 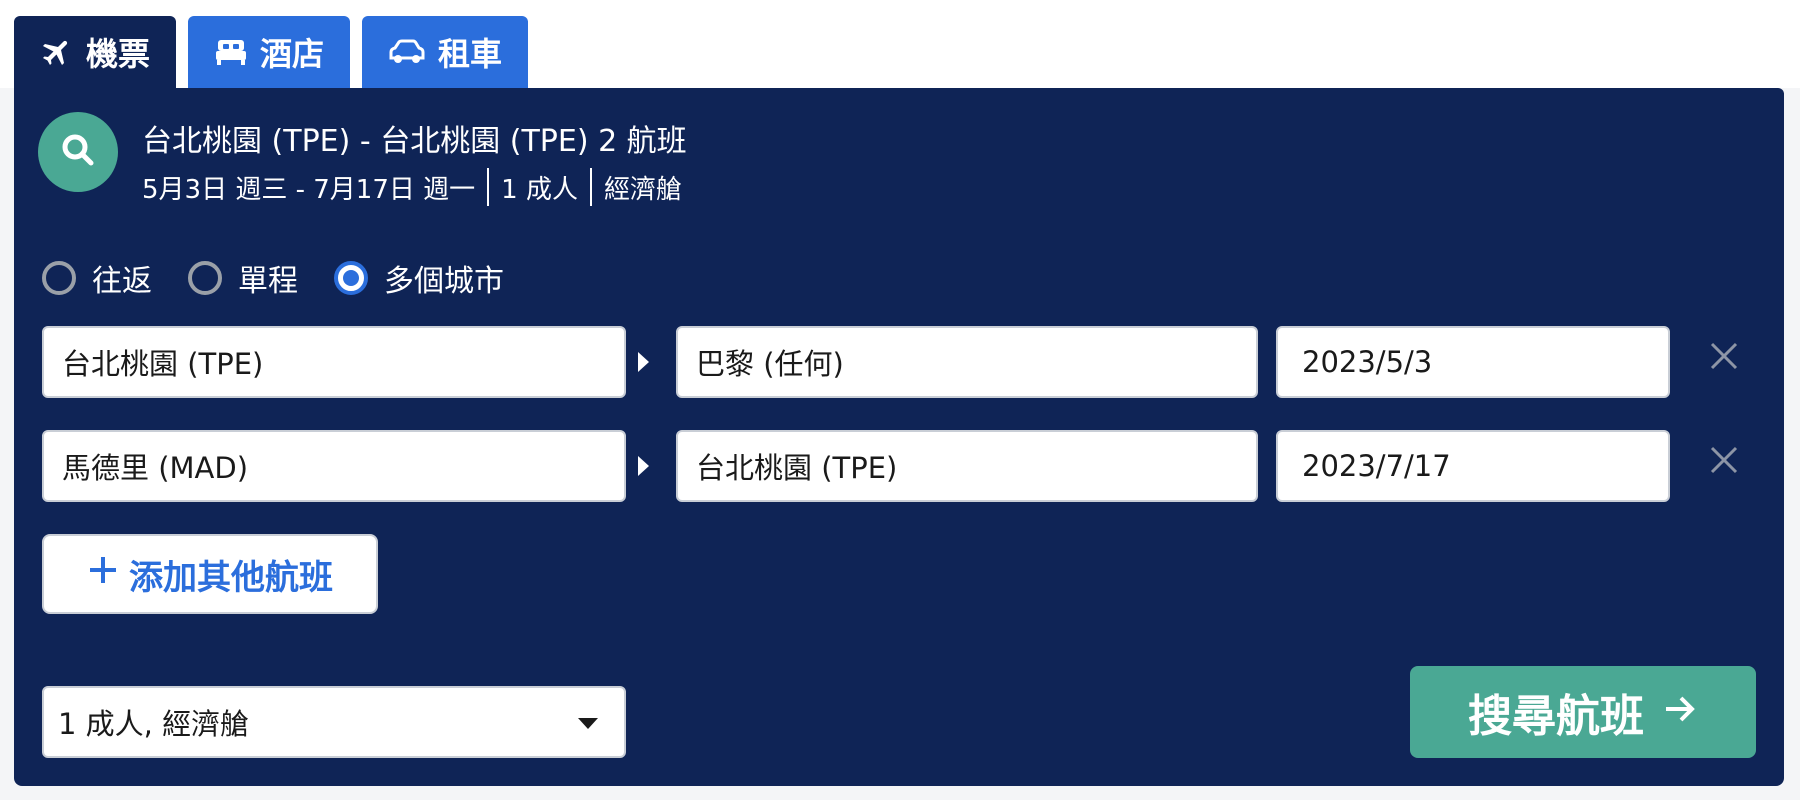 I want to click on trip-type-round-trip: 往返, so click(x=97, y=278).